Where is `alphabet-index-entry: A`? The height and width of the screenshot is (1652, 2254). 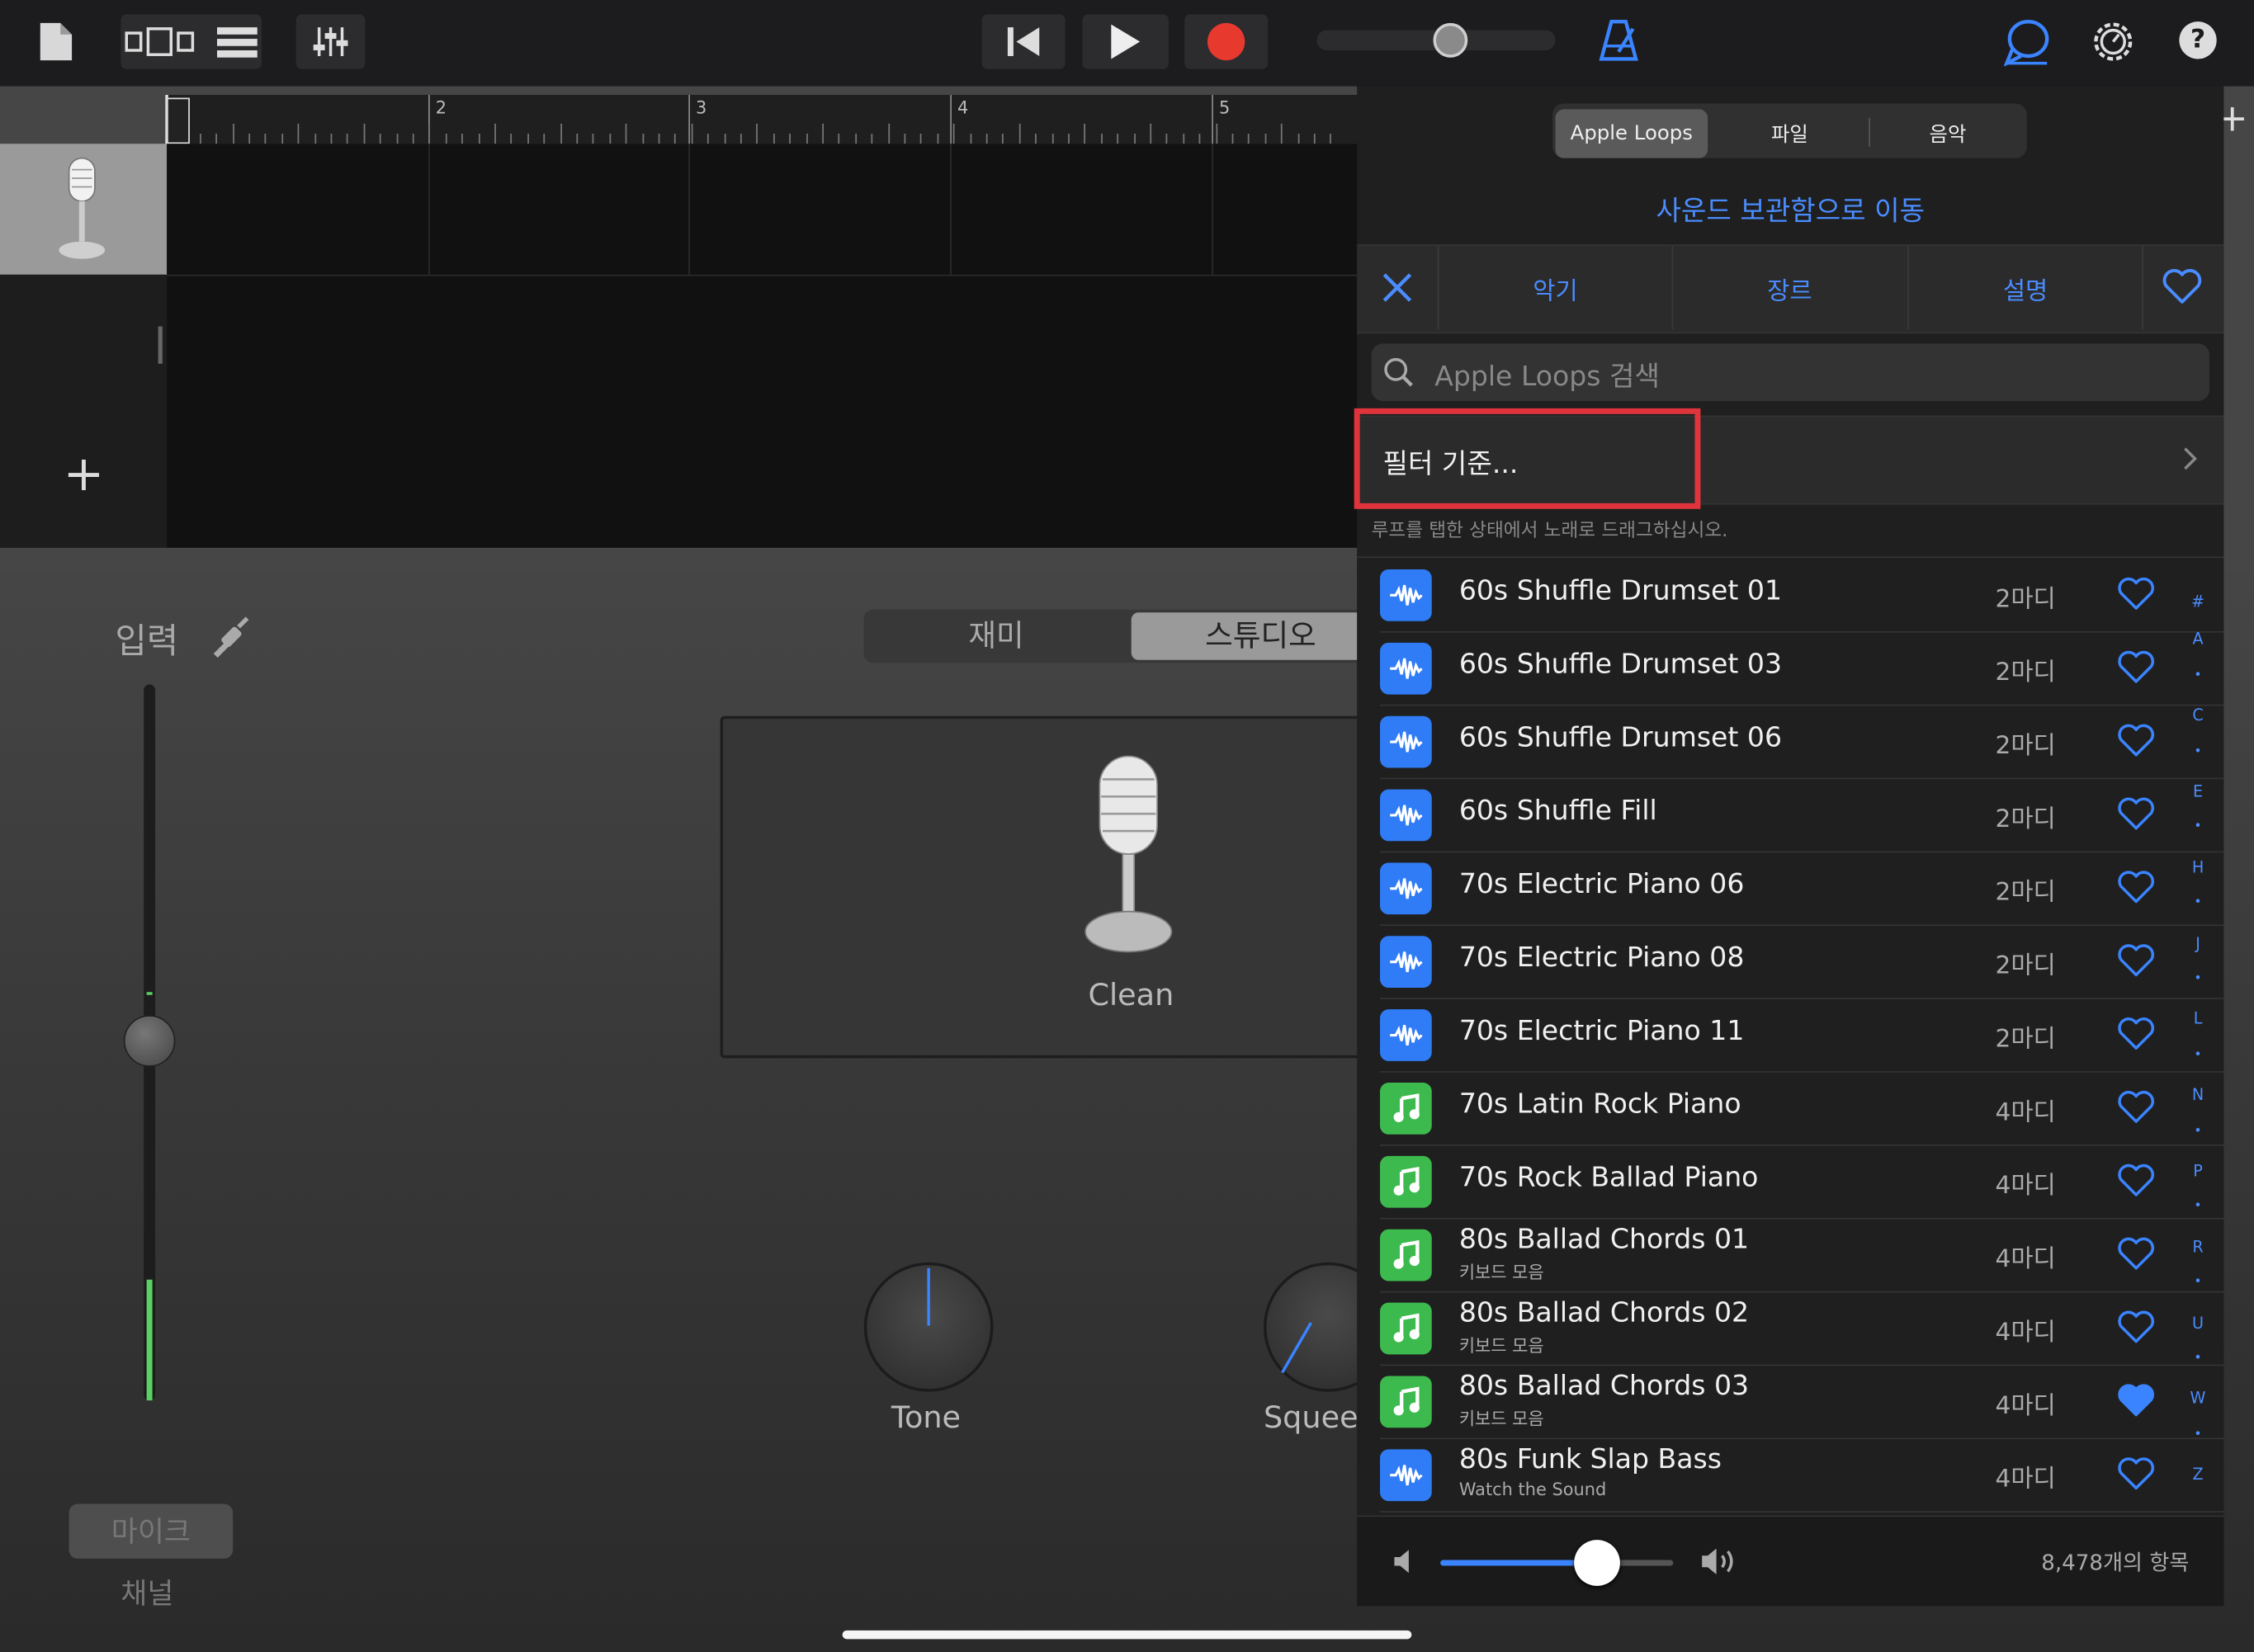
alphabet-index-entry: A is located at coordinates (2198, 640).